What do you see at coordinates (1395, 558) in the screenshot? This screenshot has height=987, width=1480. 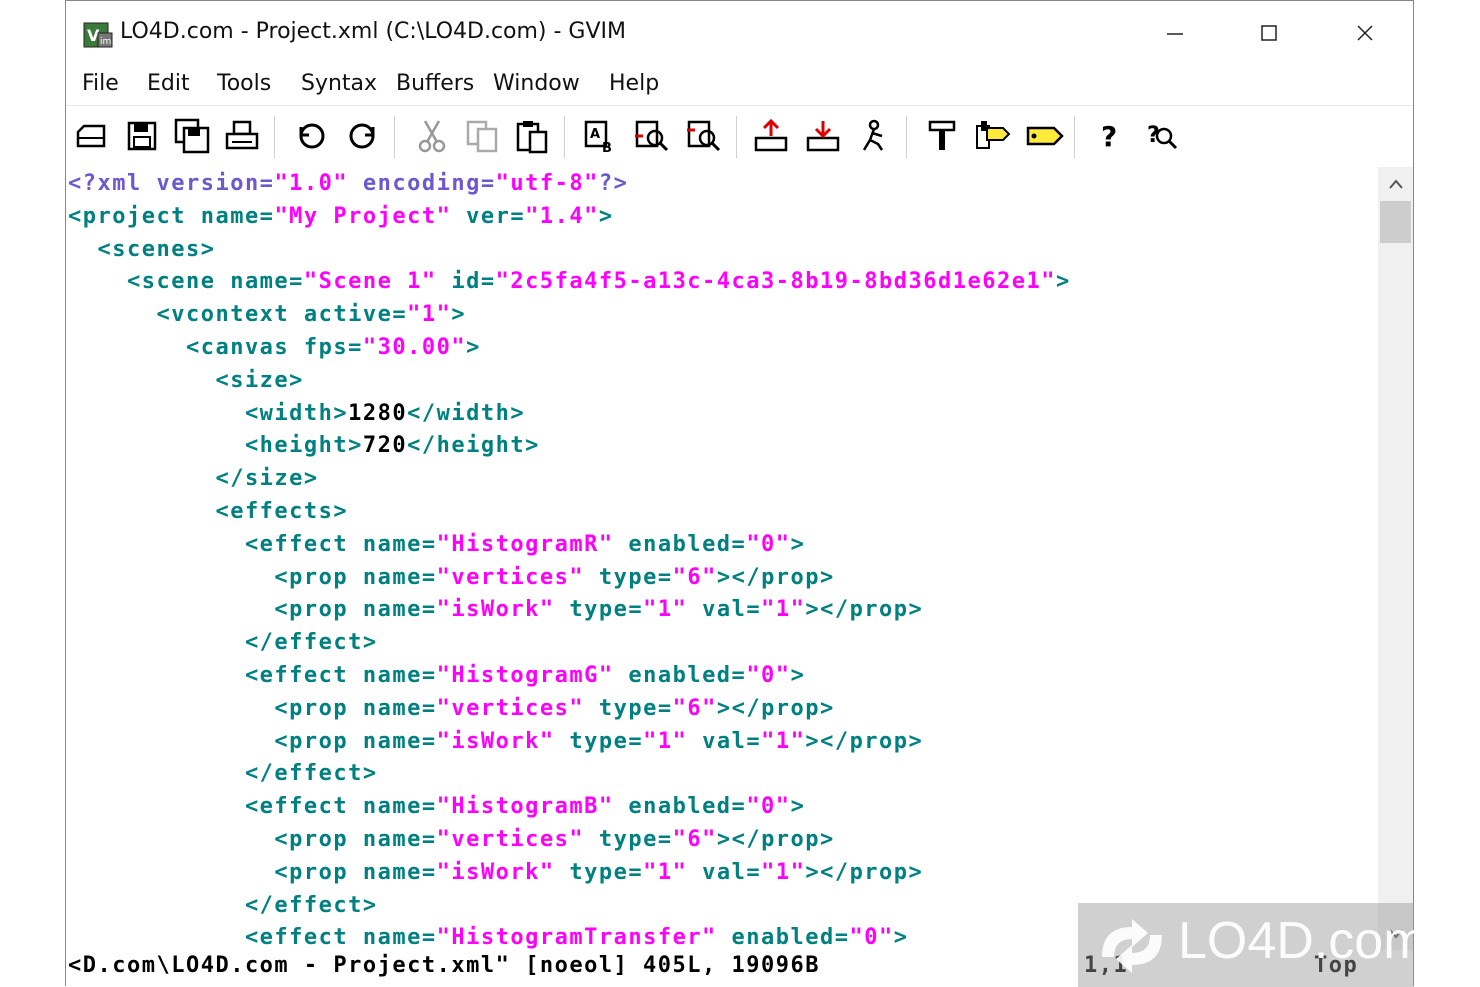 I see `vertical-scrollbar` at bounding box center [1395, 558].